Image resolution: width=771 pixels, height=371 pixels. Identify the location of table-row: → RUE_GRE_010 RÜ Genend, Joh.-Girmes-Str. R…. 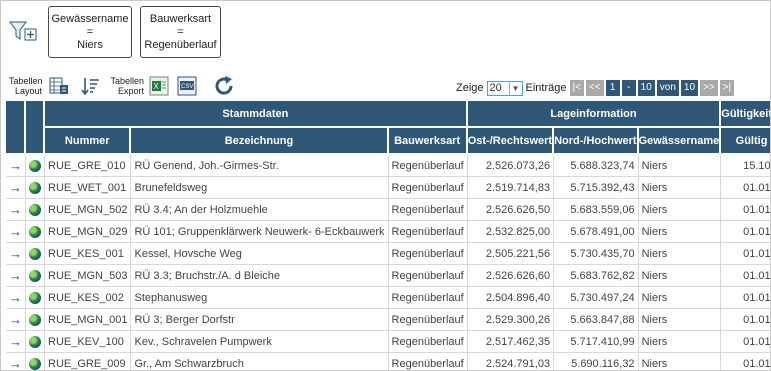
(388, 166).